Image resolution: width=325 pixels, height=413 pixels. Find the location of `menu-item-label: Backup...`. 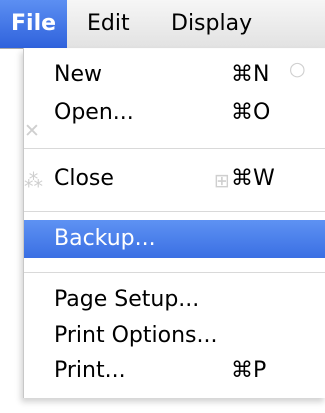

menu-item-label: Backup... is located at coordinates (105, 238).